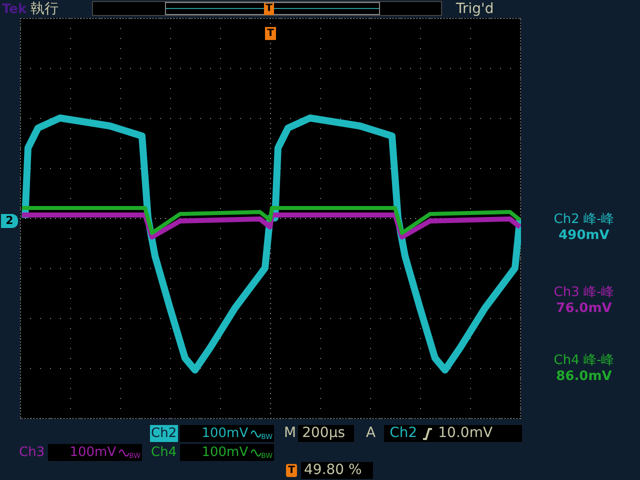 The height and width of the screenshot is (480, 640). Describe the element at coordinates (290, 433) in the screenshot. I see `timebase-label: M` at that location.